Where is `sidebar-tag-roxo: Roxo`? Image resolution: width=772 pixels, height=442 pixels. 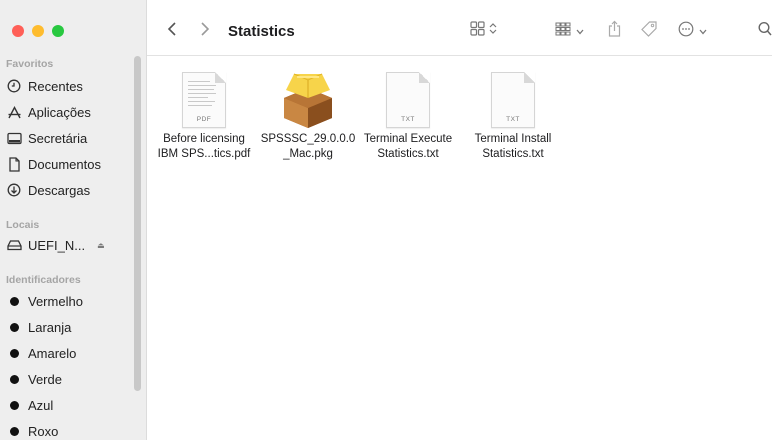
sidebar-tag-roxo: Roxo is located at coordinates (32, 431).